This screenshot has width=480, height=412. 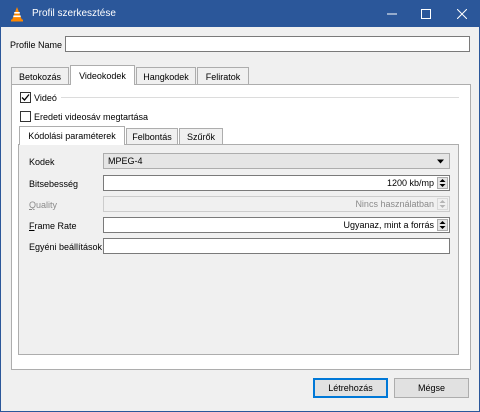 I want to click on tab-video-codec: Videokodek, so click(x=102, y=75).